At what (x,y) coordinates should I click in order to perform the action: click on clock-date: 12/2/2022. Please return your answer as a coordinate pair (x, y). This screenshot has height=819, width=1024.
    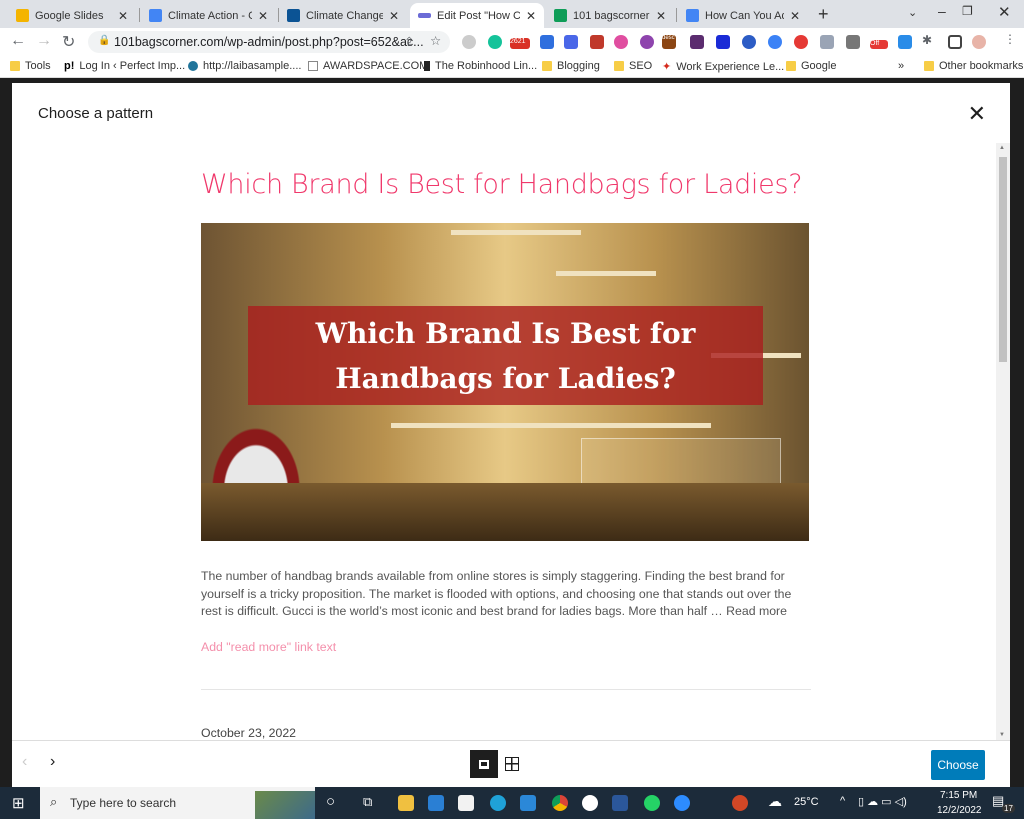
    Looking at the image, I should click on (959, 810).